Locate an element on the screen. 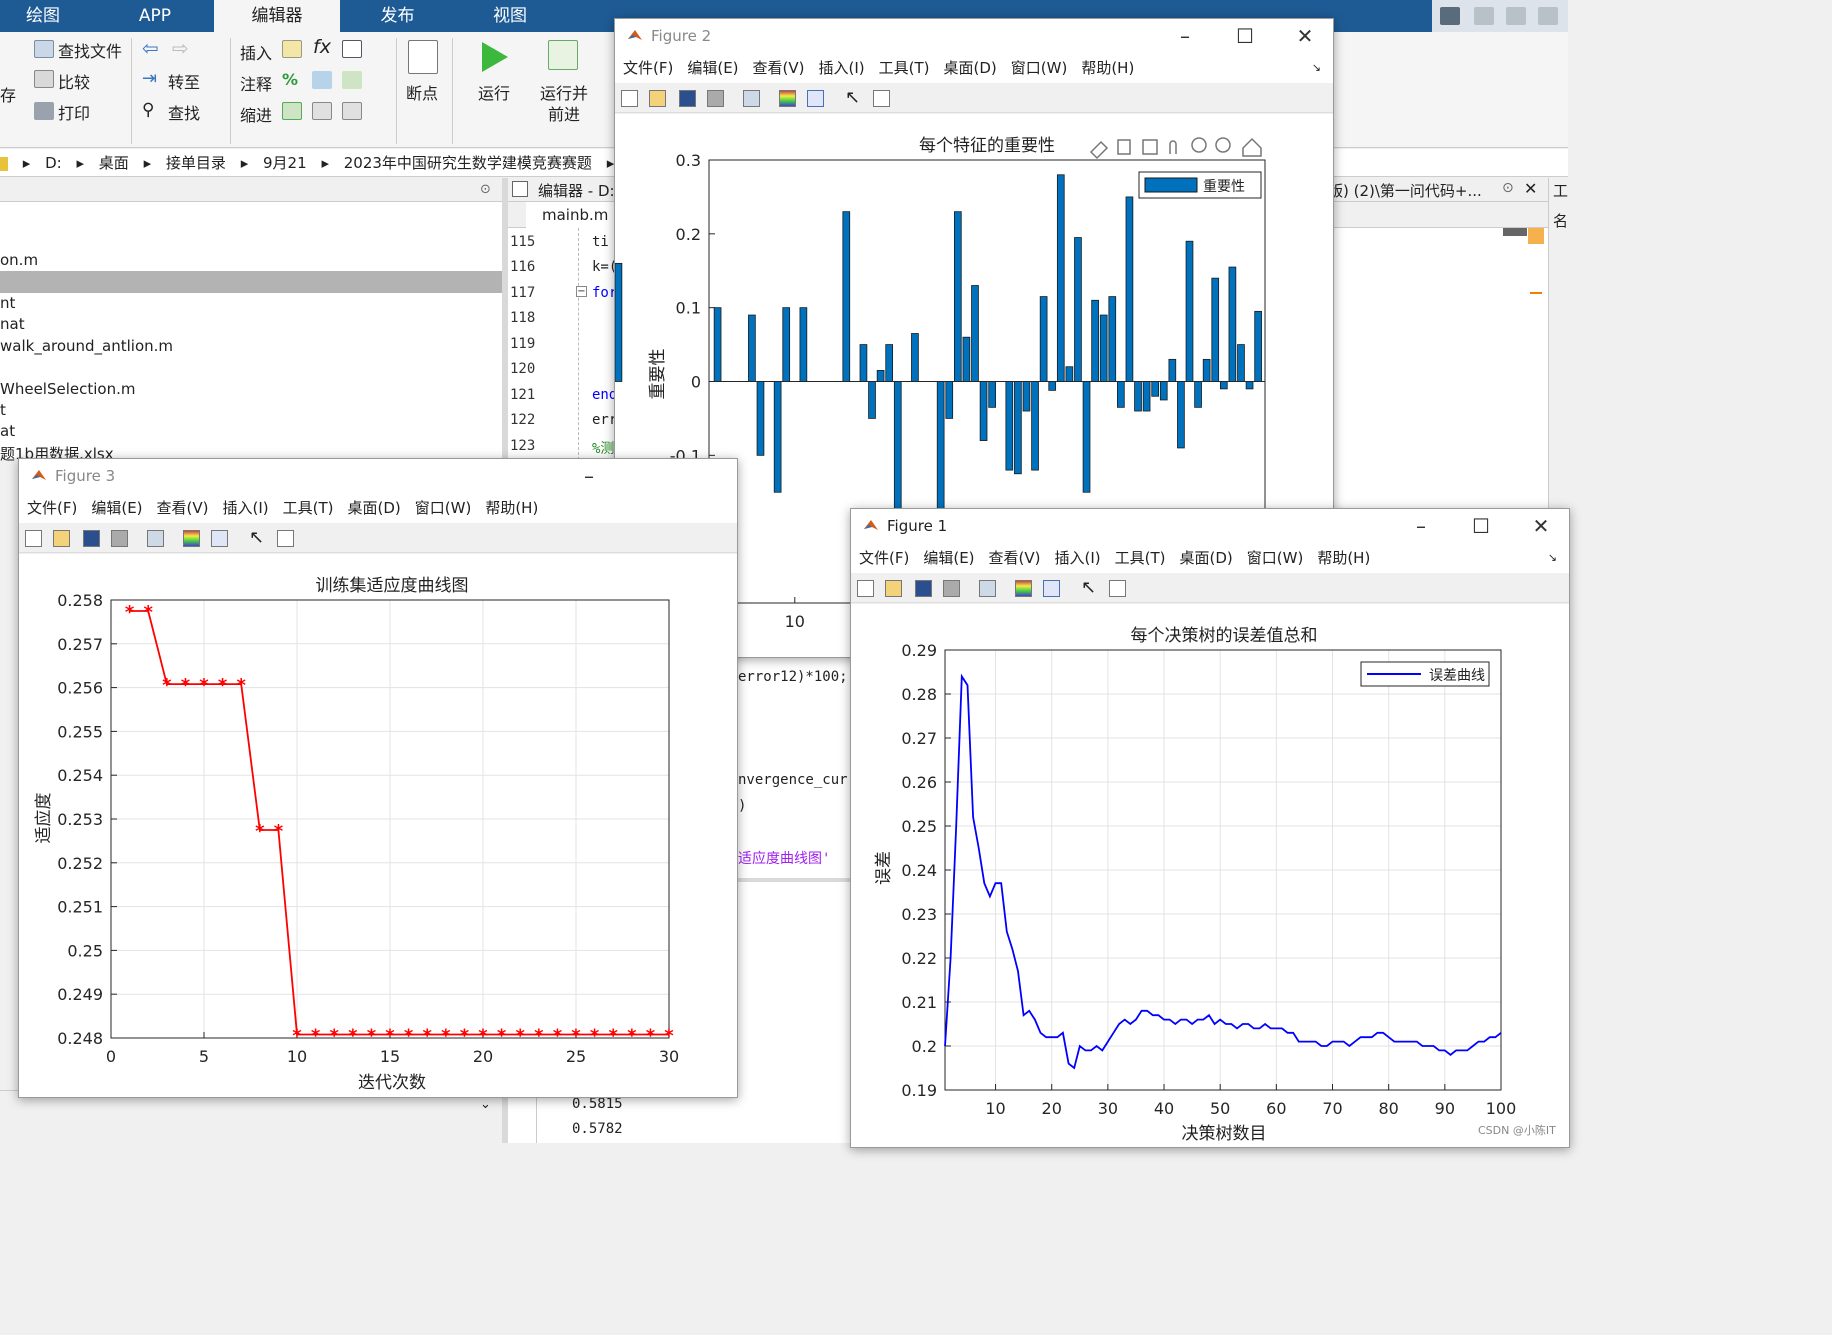  zoom-out-icon is located at coordinates (1223, 145).